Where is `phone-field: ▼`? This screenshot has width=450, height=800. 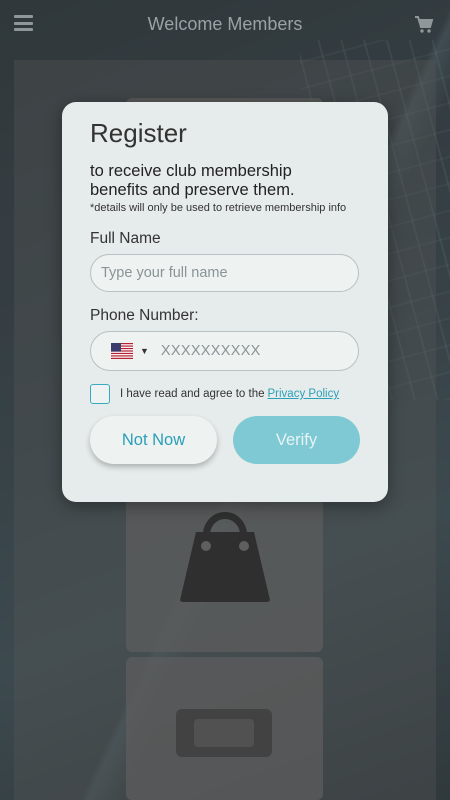 phone-field: ▼ is located at coordinates (224, 351).